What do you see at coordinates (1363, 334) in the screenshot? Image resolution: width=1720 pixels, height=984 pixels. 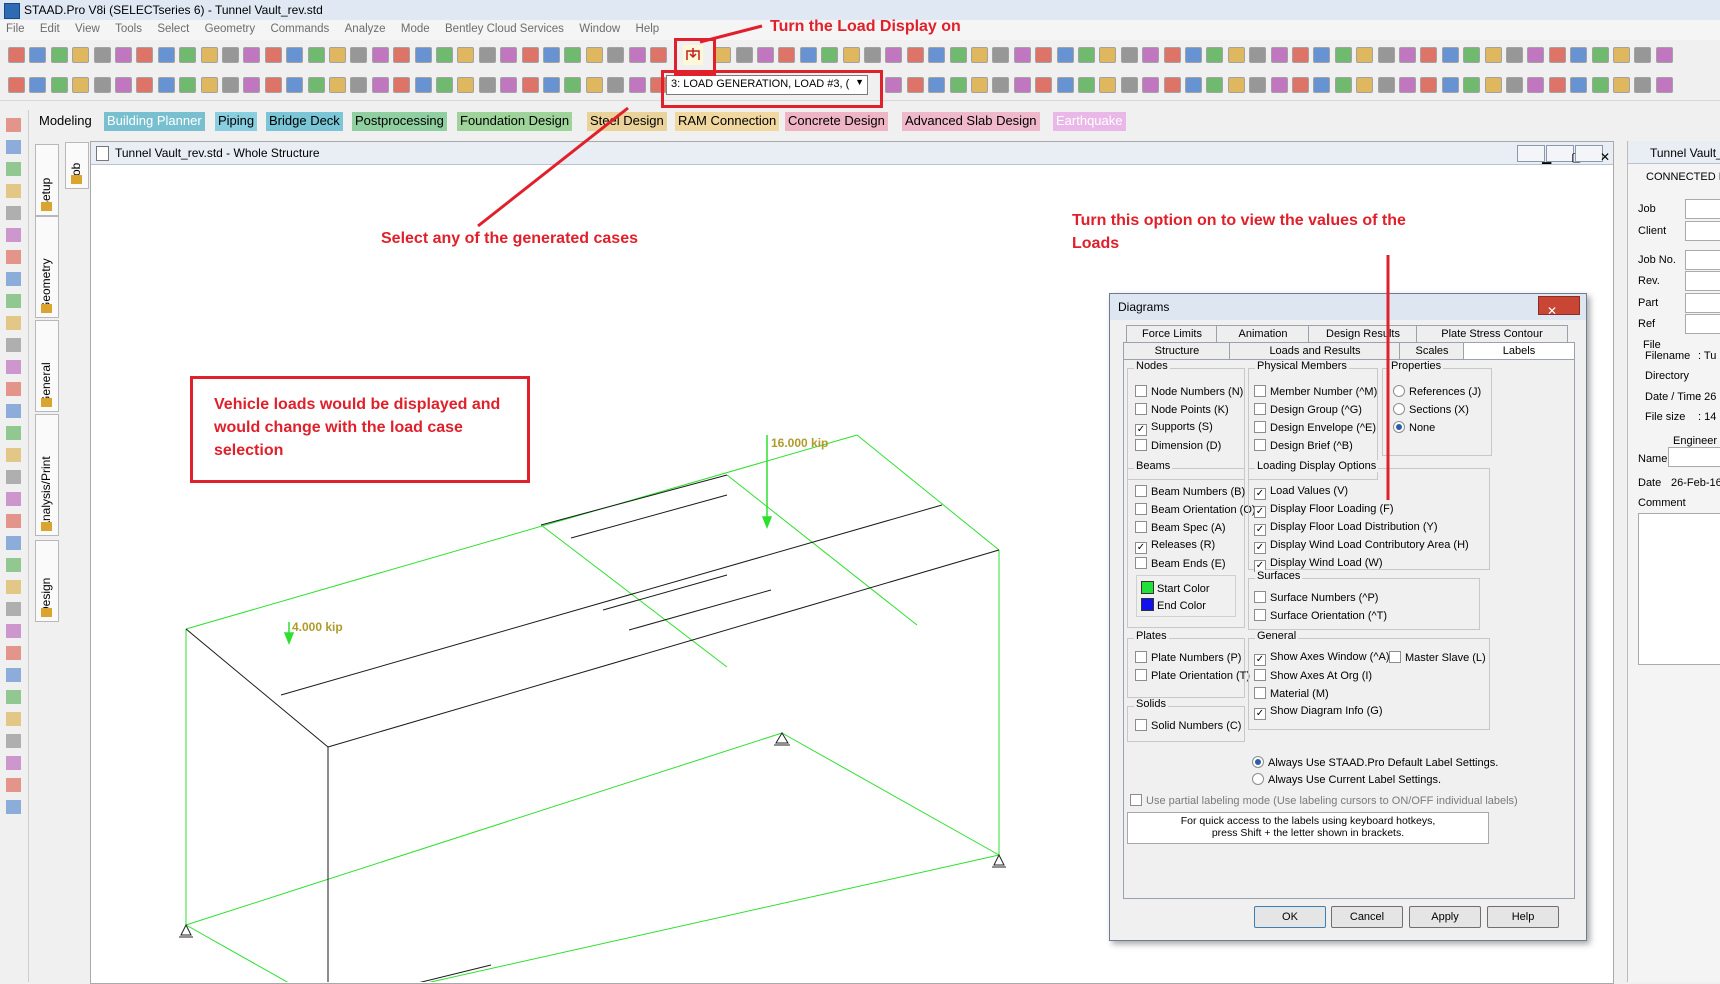 I see `dialog-tab-design-results: Design Results` at bounding box center [1363, 334].